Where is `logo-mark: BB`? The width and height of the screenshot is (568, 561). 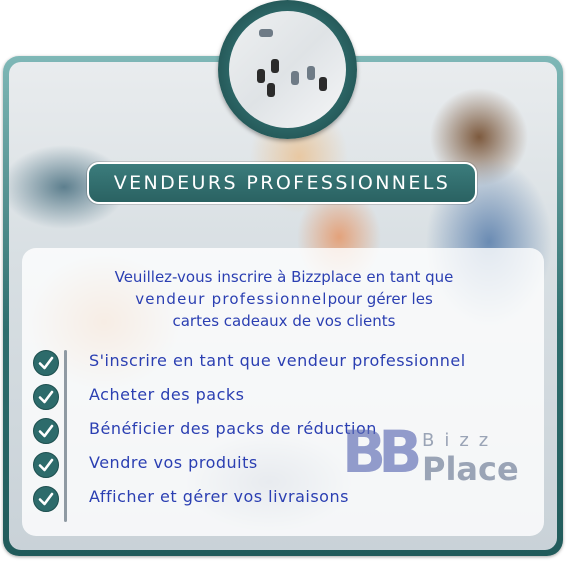 logo-mark: BB is located at coordinates (382, 452).